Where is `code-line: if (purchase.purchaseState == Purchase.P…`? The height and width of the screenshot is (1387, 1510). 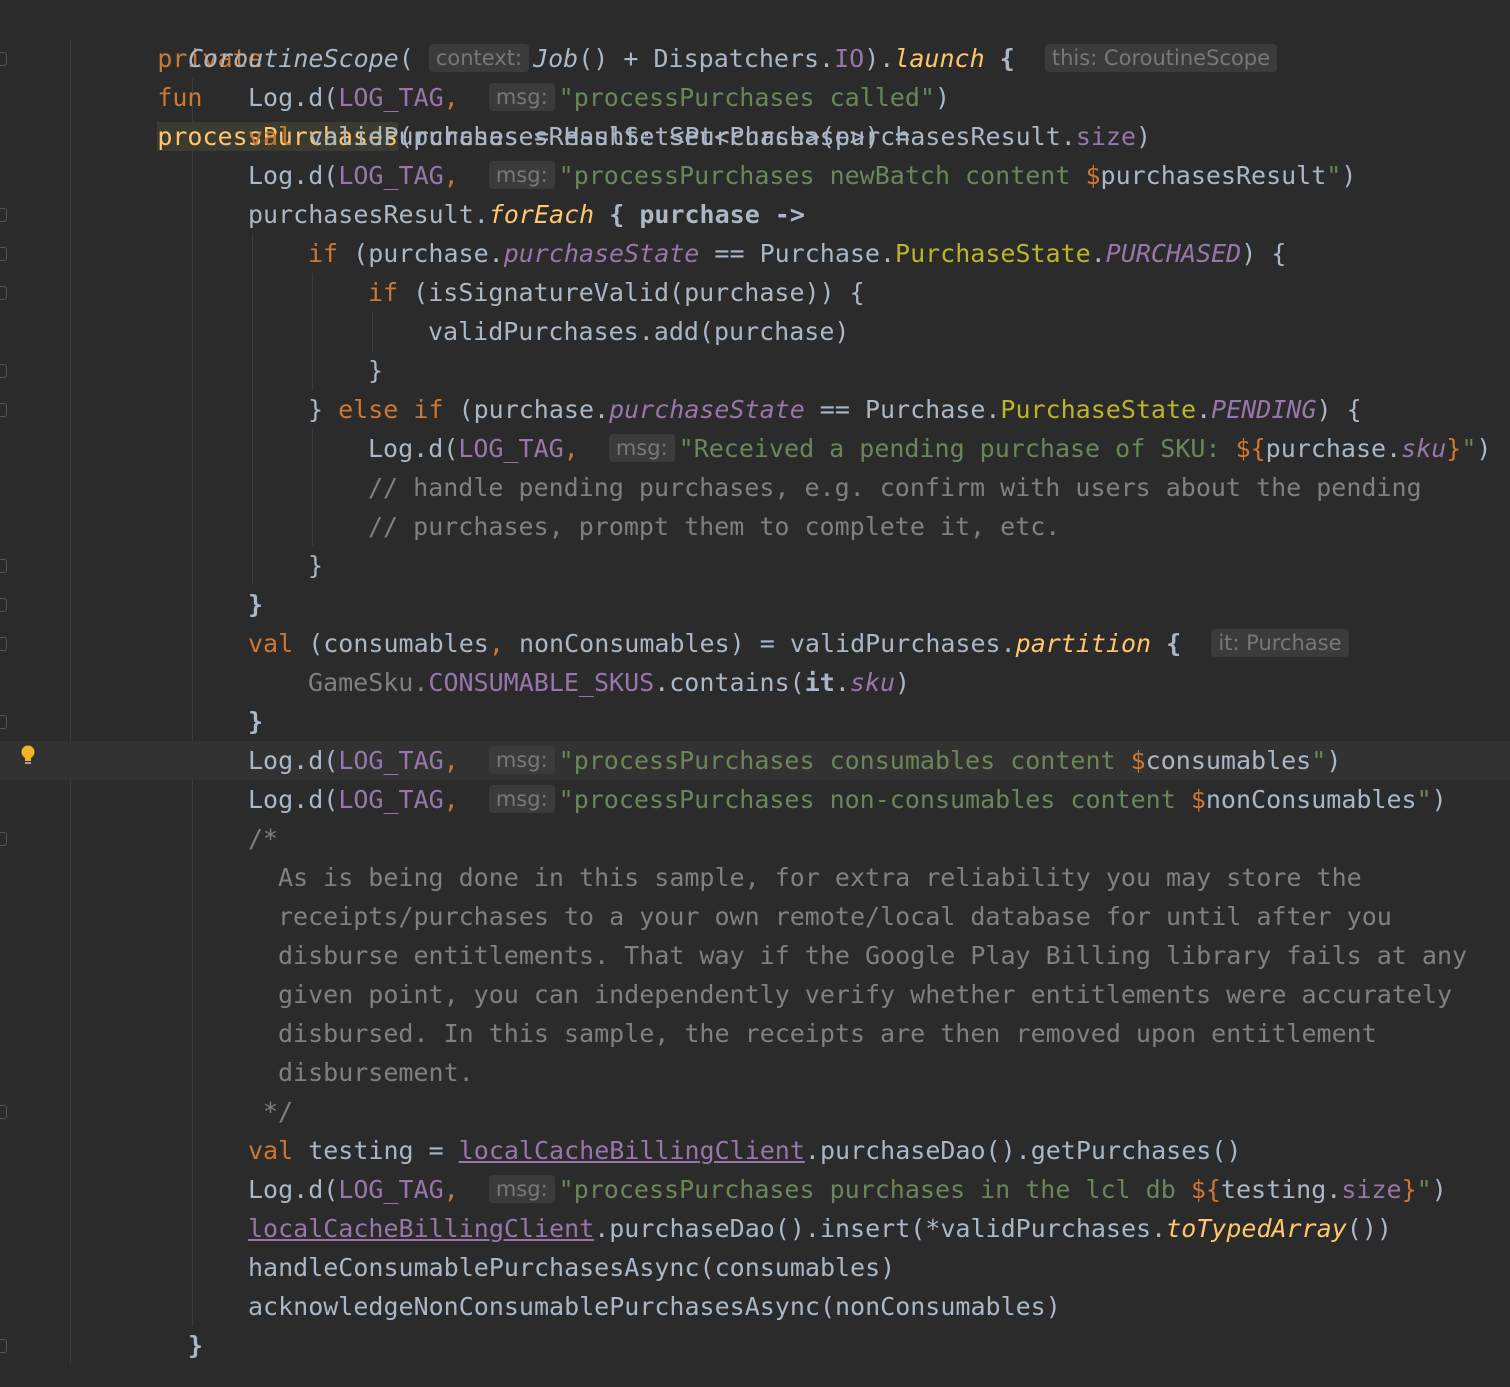 code-line: if (purchase.purchaseState == Purchase.P… is located at coordinates (755, 253).